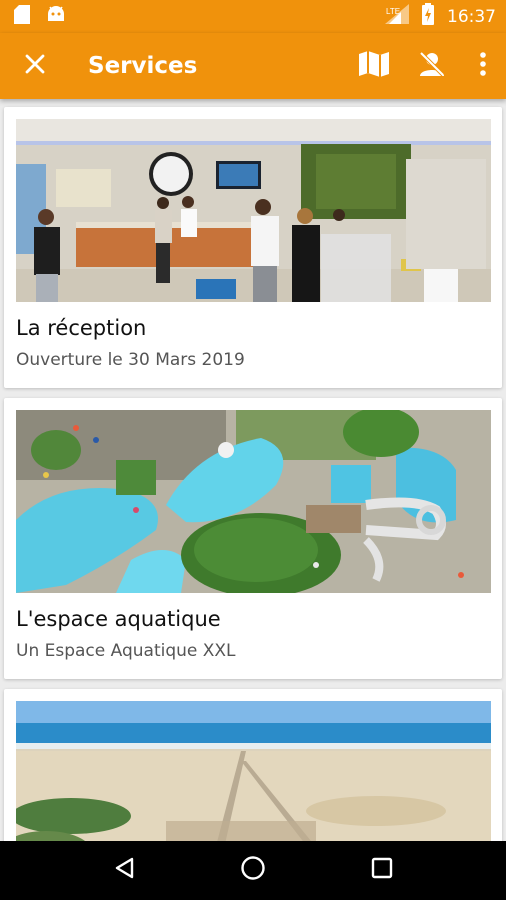 The width and height of the screenshot is (506, 900). Describe the element at coordinates (56, 16) in the screenshot. I see `android-icon` at that location.